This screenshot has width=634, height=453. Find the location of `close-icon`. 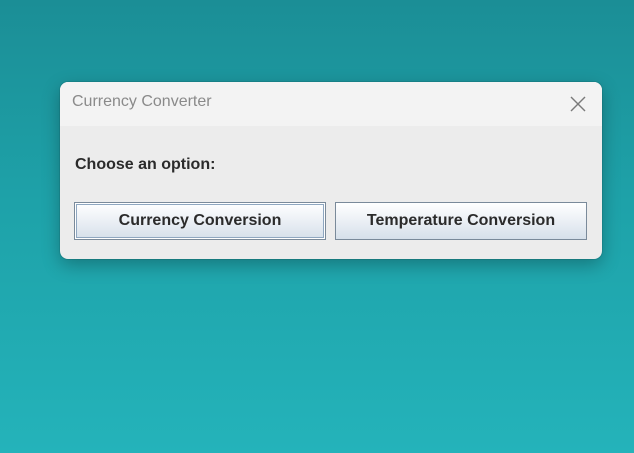

close-icon is located at coordinates (578, 104).